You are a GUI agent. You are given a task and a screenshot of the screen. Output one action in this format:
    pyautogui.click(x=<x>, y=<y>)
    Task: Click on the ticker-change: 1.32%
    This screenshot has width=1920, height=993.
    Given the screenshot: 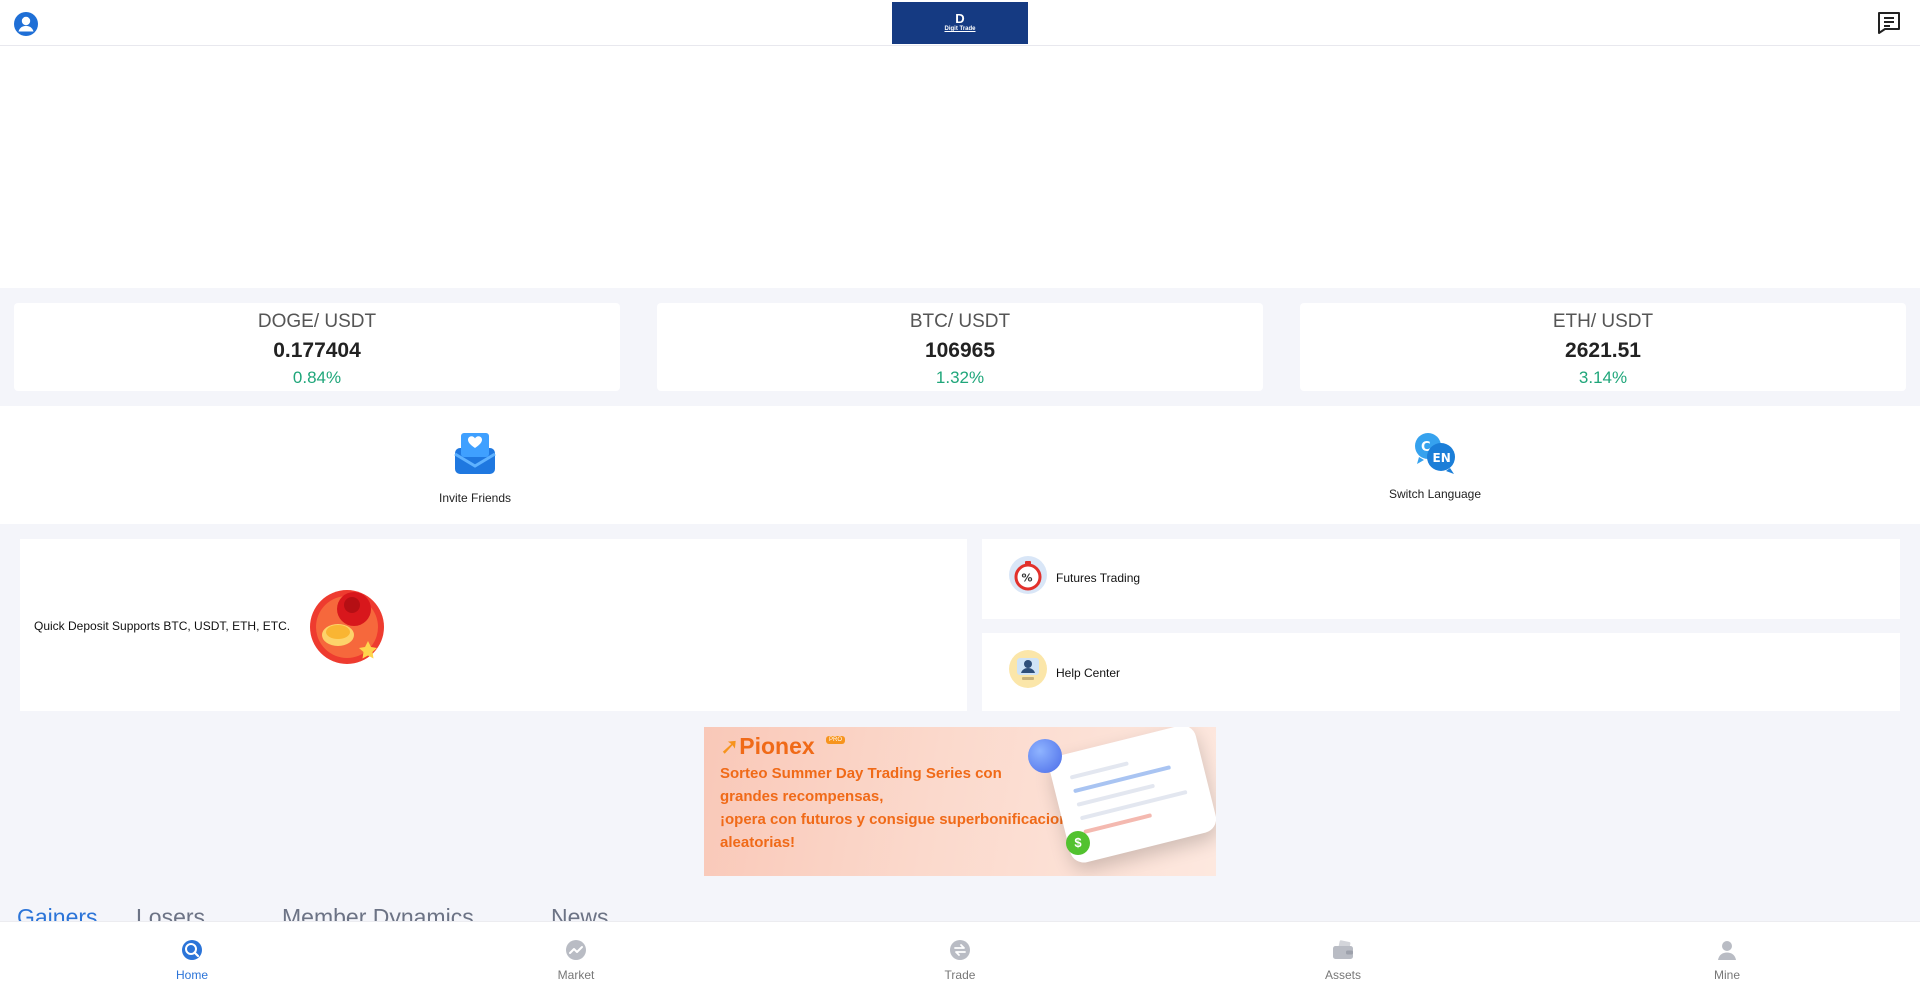 What is the action you would take?
    pyautogui.click(x=960, y=377)
    